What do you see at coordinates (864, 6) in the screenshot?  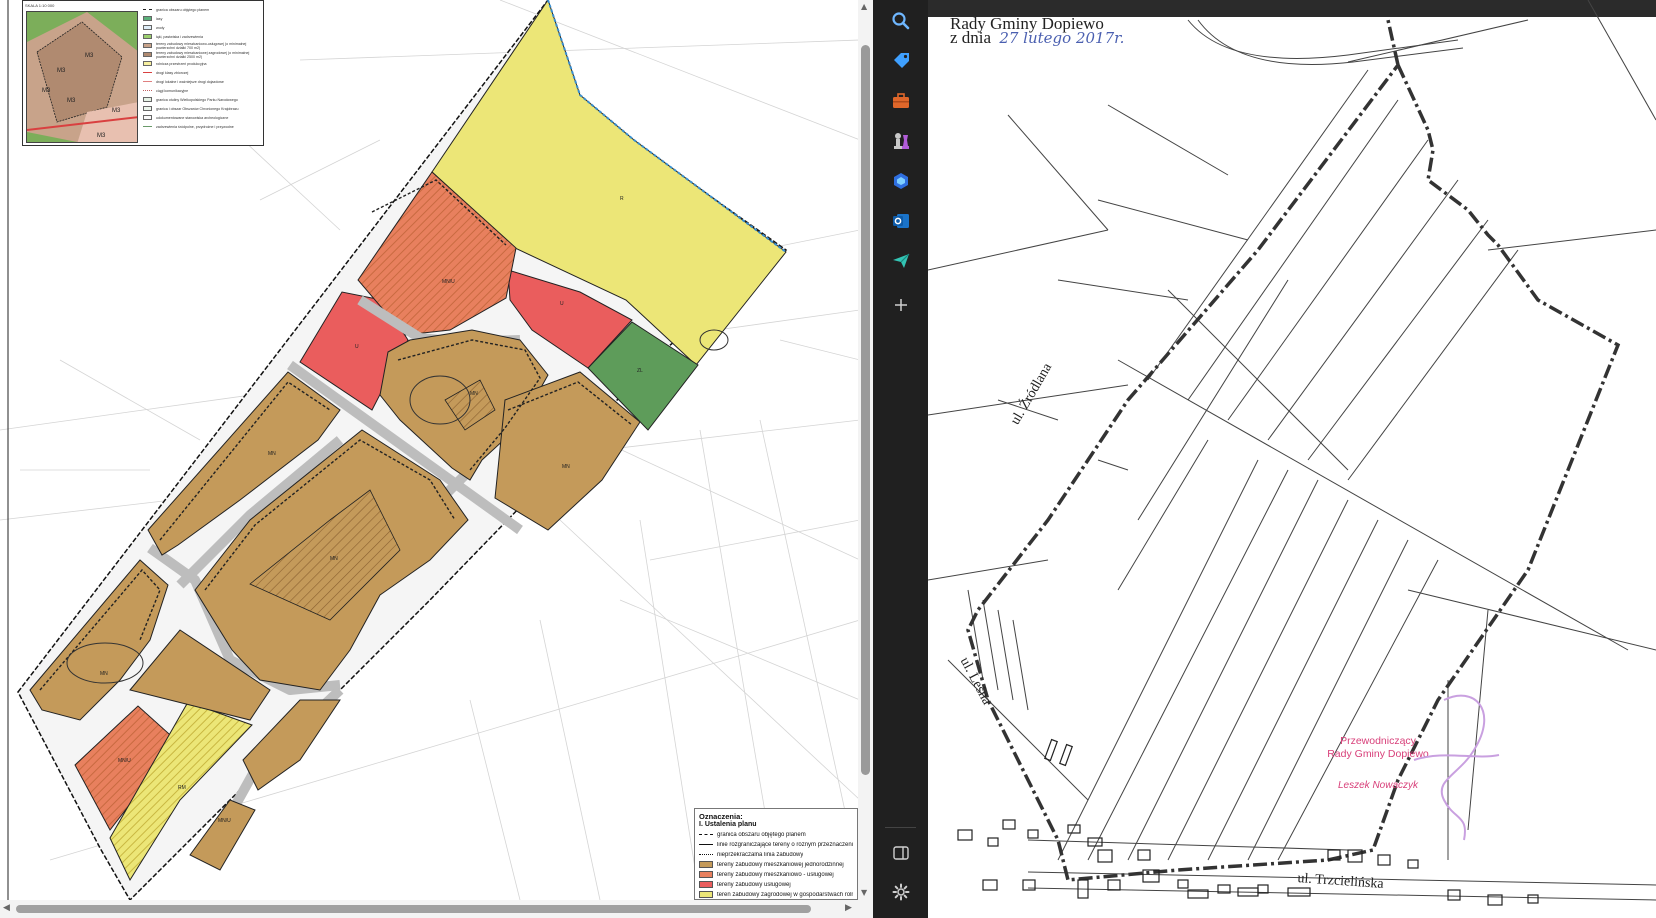 I see `scroll-up-icon: ▲` at bounding box center [864, 6].